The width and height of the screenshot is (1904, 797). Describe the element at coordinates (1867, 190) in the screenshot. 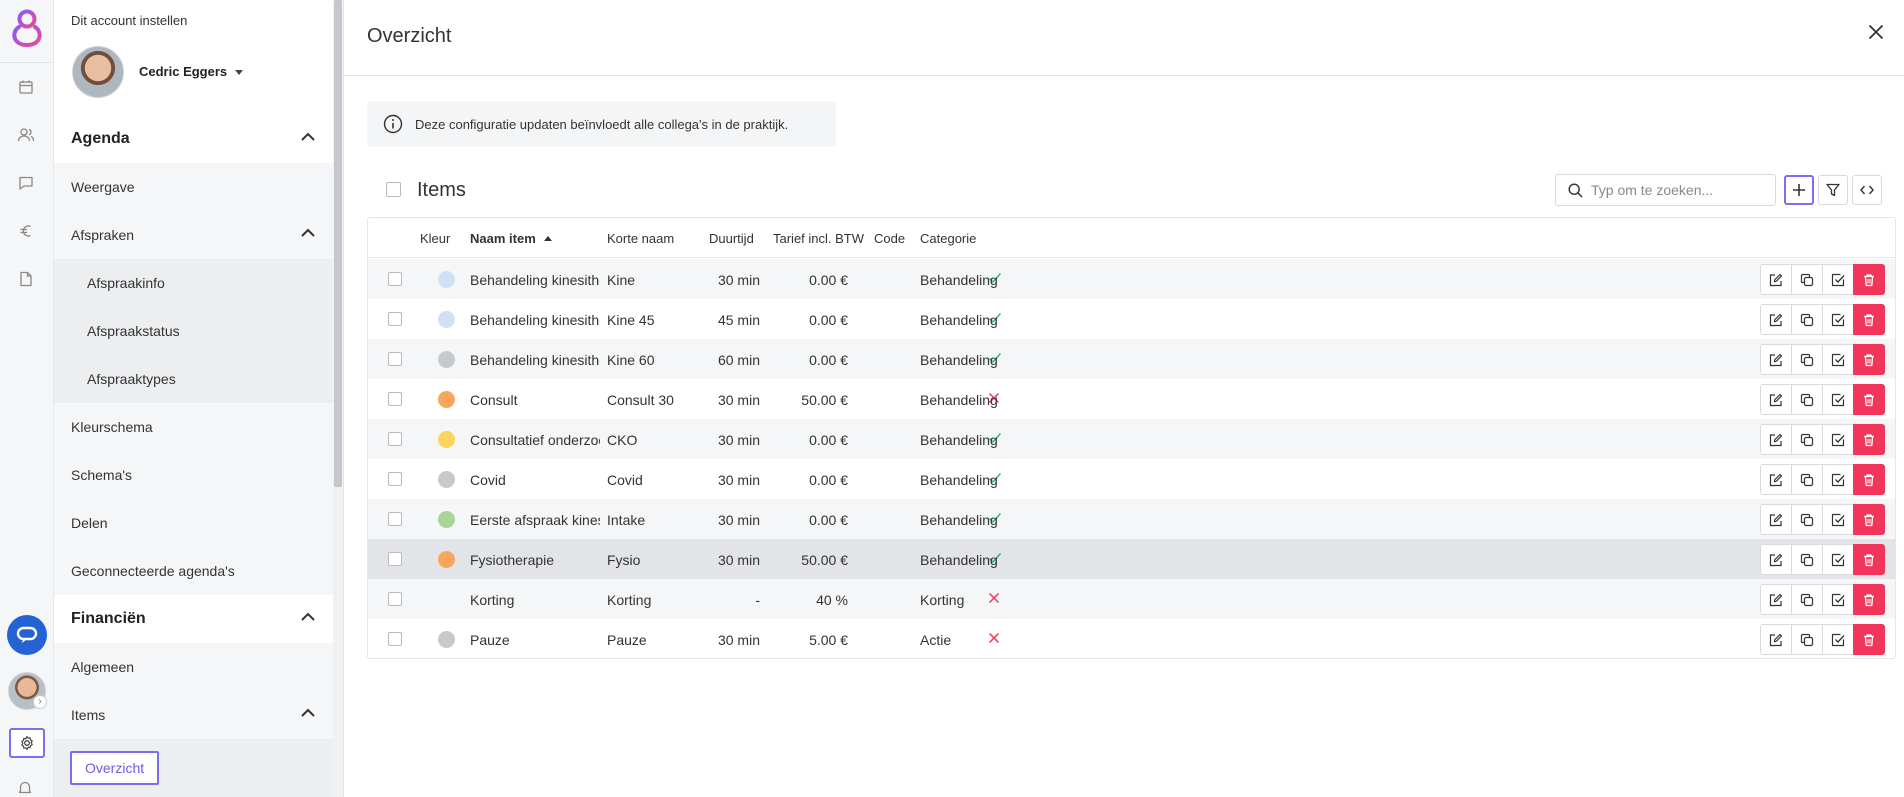

I see `embed-code-button` at that location.